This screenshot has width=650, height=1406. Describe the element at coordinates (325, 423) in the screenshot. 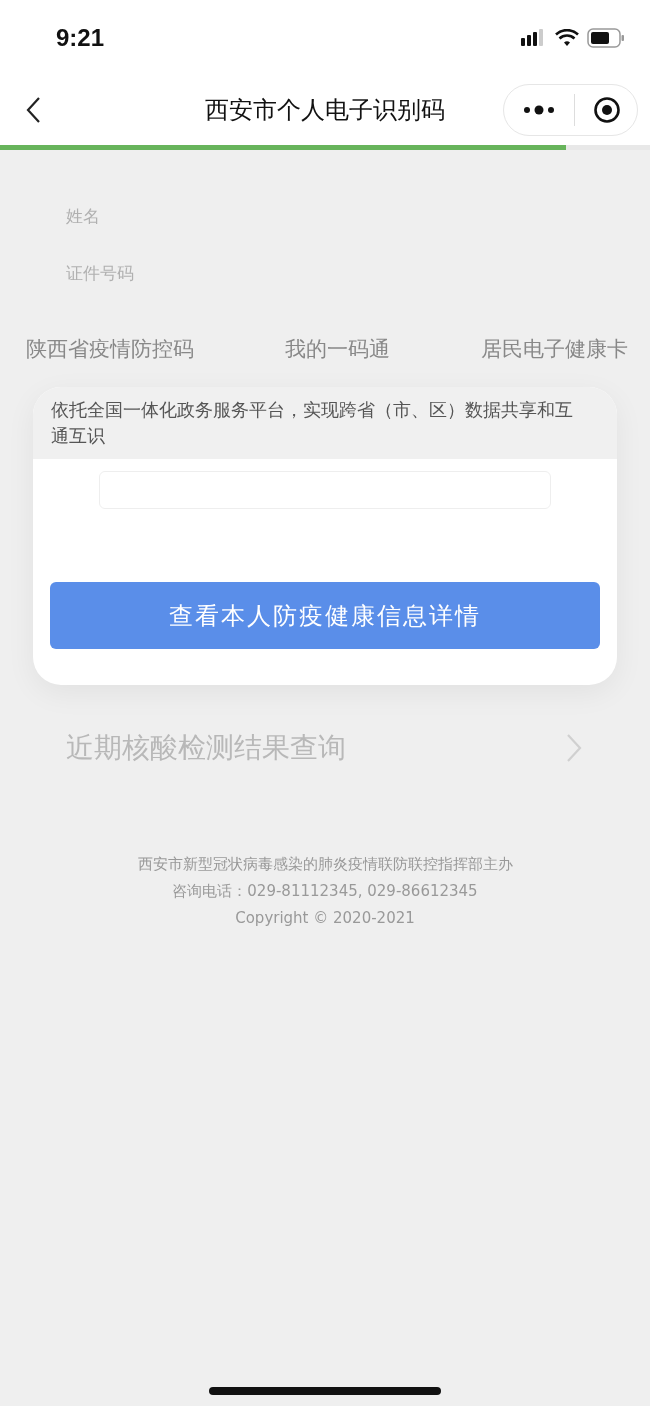

I see `notice-text: 依托全国一体化政务服务平台，实现跨省（市、区）数据共享和互通互识` at that location.